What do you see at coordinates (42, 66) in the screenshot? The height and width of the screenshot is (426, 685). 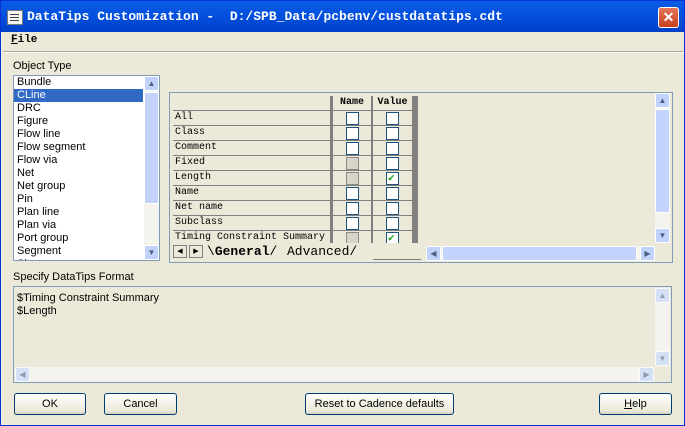 I see `object-type-label: Object Type` at bounding box center [42, 66].